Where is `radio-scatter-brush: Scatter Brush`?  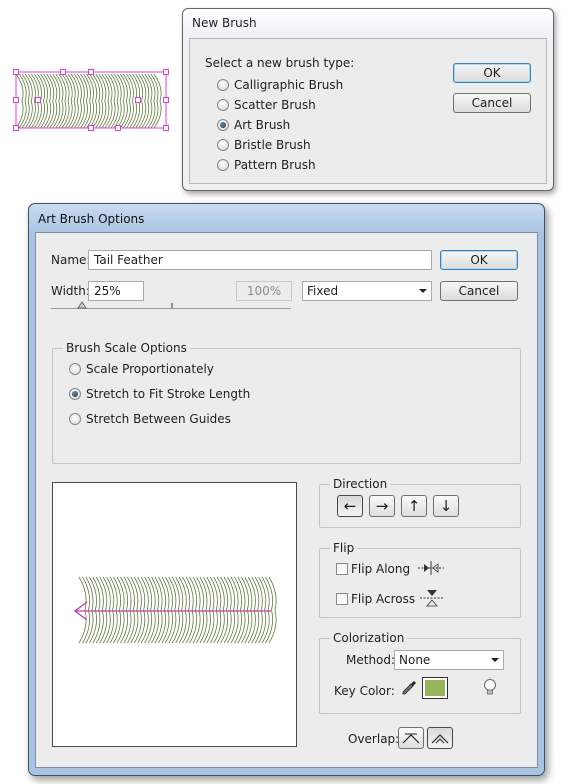 radio-scatter-brush: Scatter Brush is located at coordinates (266, 105).